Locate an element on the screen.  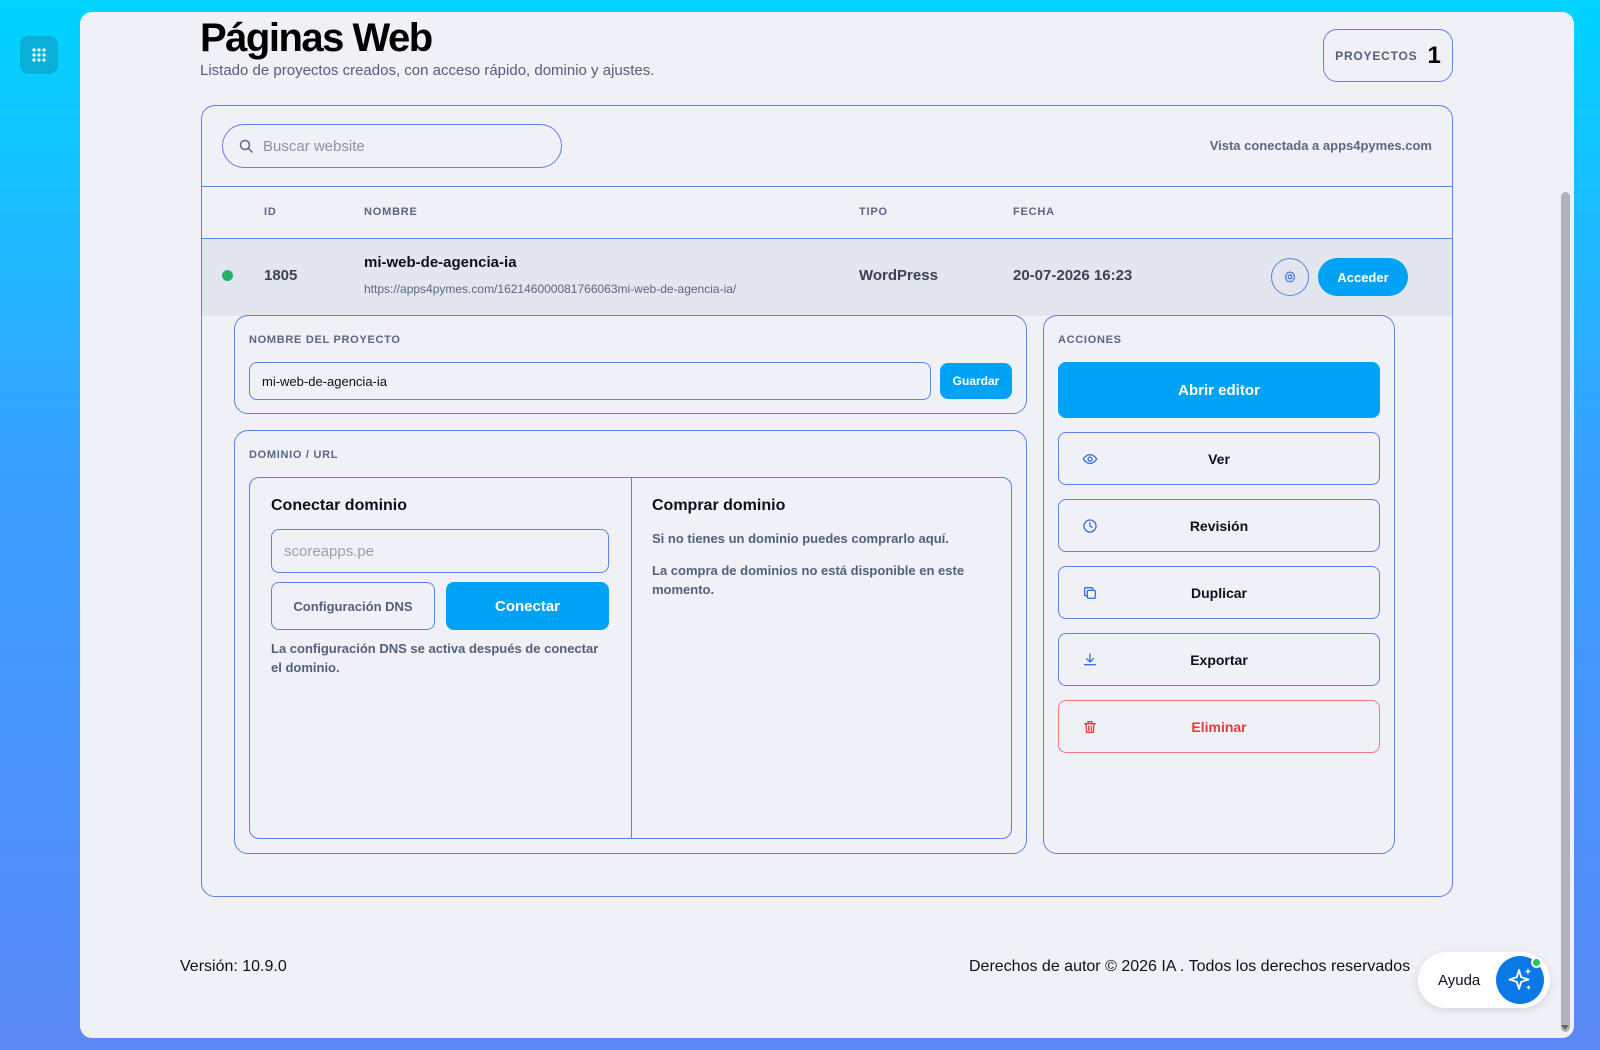
connected-status: Vista conectada a apps4pymes.com is located at coordinates (1320, 145).